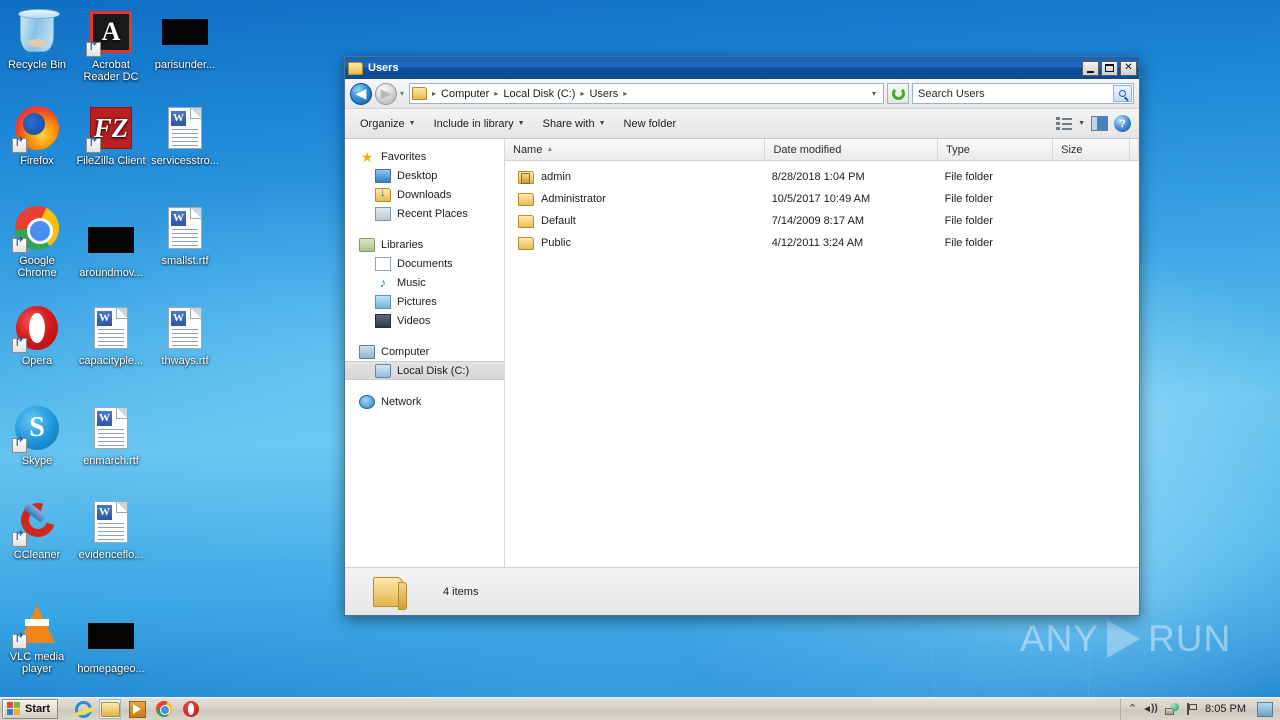 The width and height of the screenshot is (1280, 720). I want to click on recent-locations-chevron-icon: ▾, so click(402, 93).